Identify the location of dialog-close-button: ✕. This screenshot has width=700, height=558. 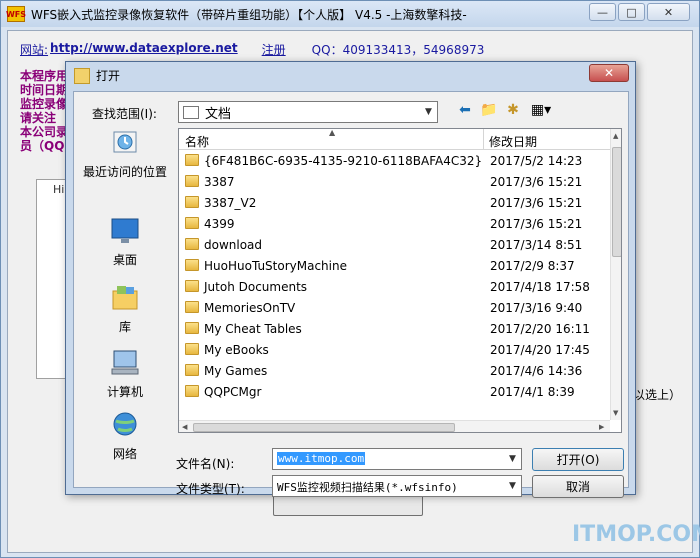
(609, 73).